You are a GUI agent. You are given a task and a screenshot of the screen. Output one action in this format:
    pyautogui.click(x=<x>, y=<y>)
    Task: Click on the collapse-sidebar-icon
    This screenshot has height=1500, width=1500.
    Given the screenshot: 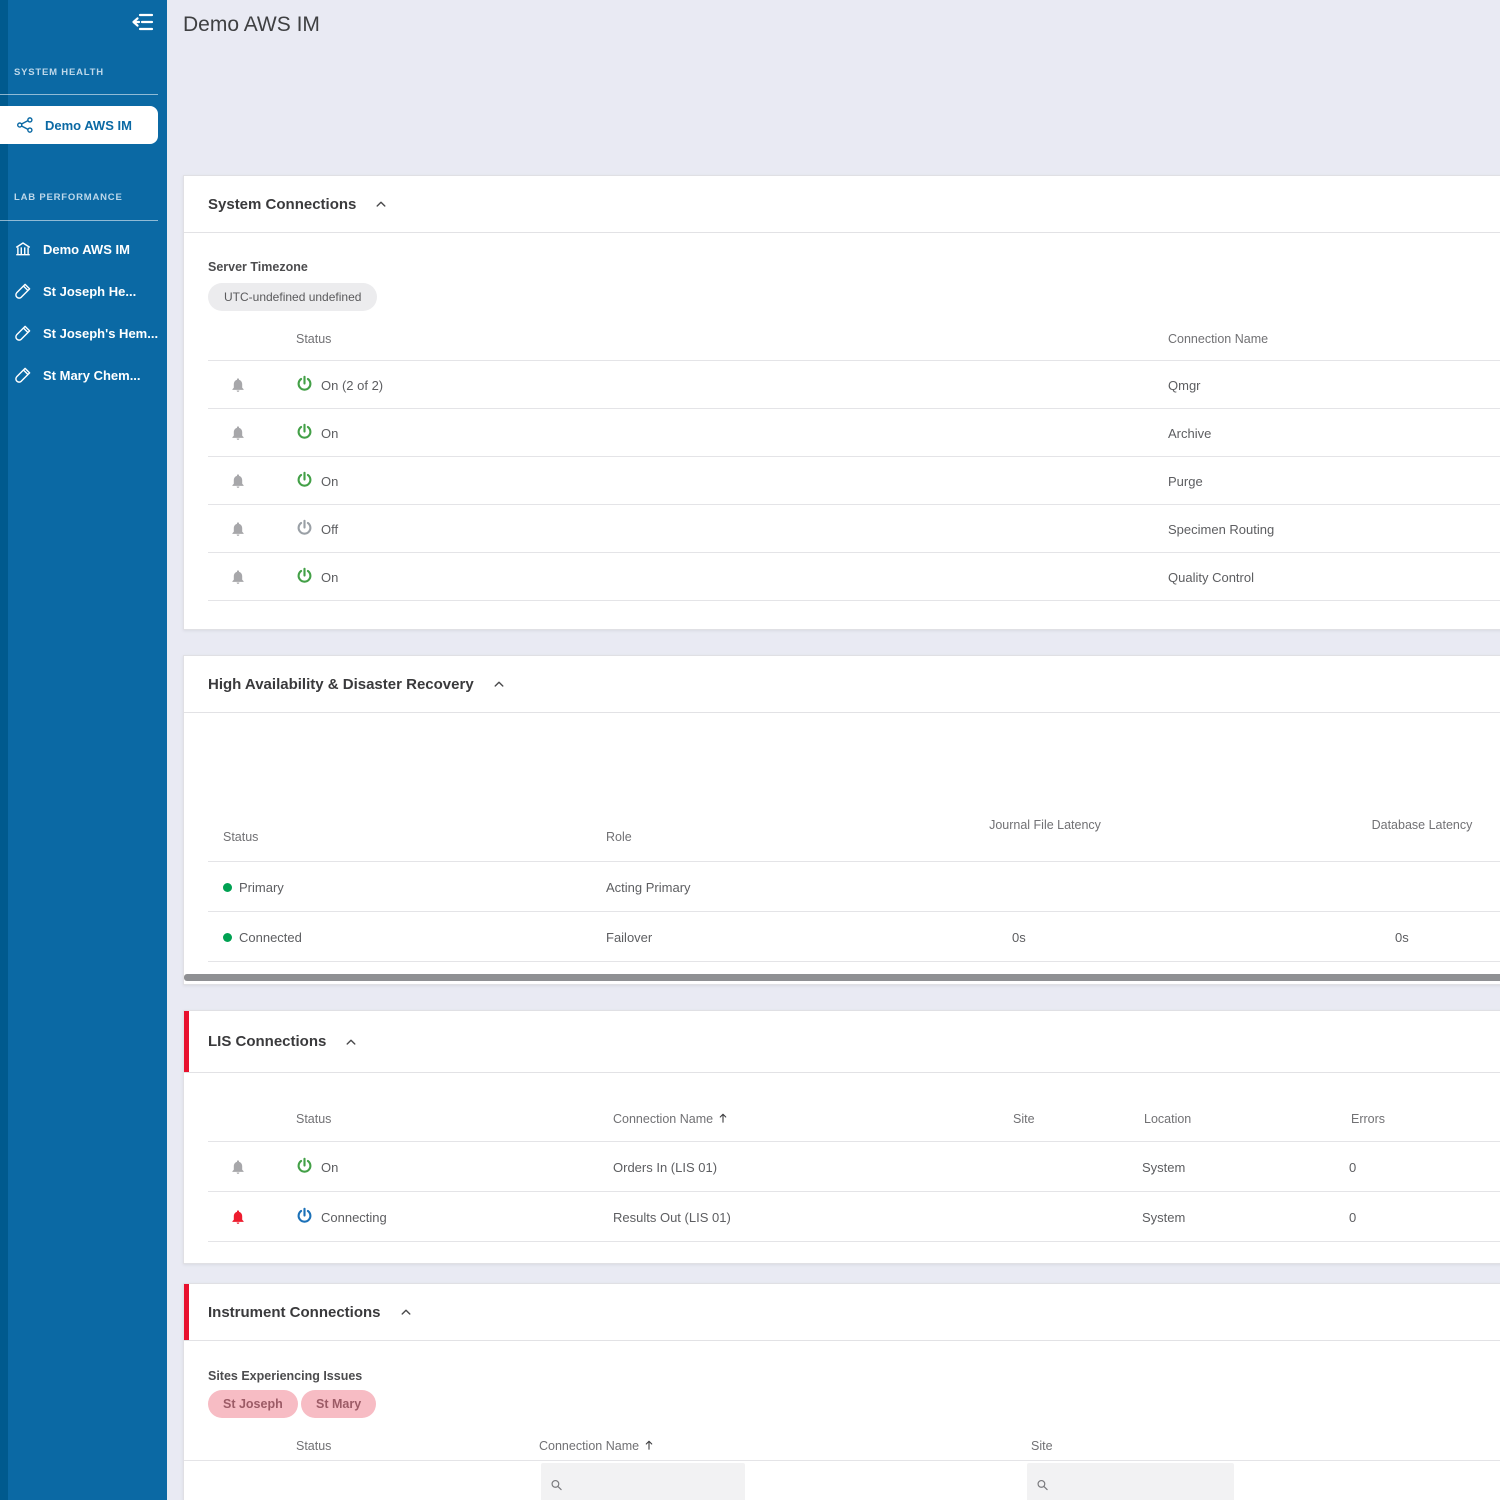 What is the action you would take?
    pyautogui.click(x=143, y=22)
    